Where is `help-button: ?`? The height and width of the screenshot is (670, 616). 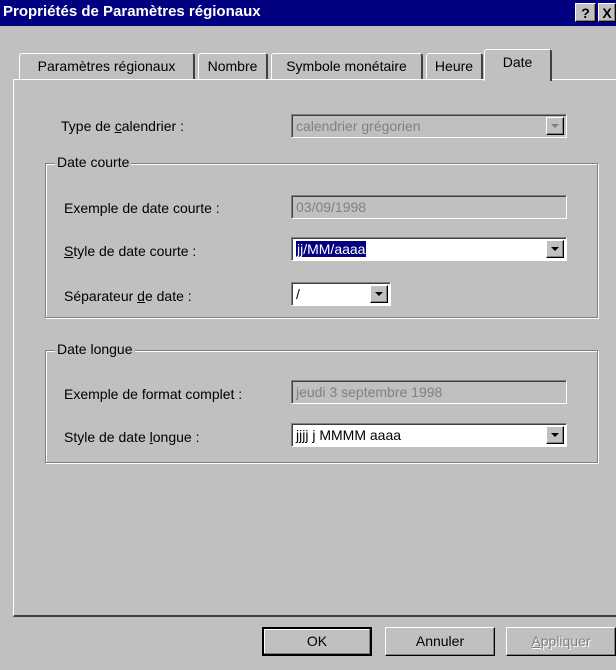
help-button: ? is located at coordinates (585, 12).